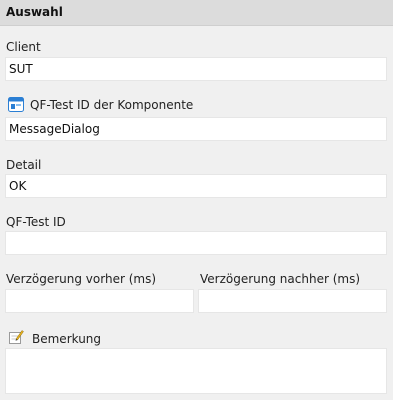 The width and height of the screenshot is (393, 400). I want to click on delay-after-field, so click(292, 301).